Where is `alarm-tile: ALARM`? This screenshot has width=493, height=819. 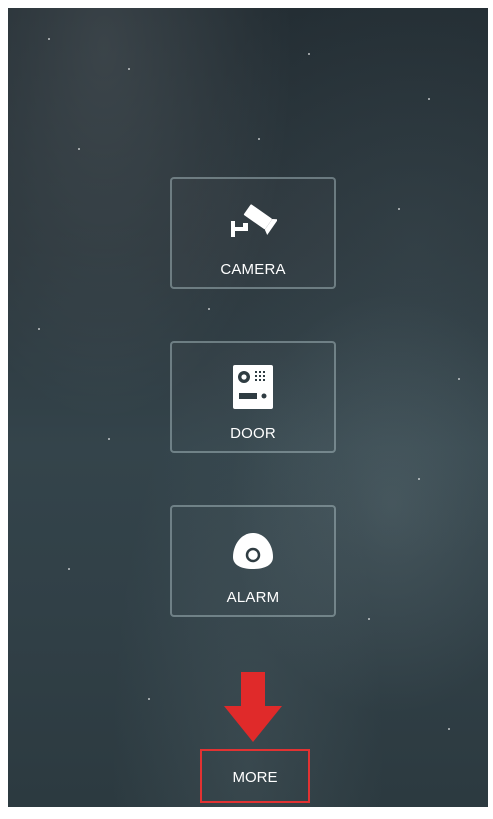 alarm-tile: ALARM is located at coordinates (253, 561).